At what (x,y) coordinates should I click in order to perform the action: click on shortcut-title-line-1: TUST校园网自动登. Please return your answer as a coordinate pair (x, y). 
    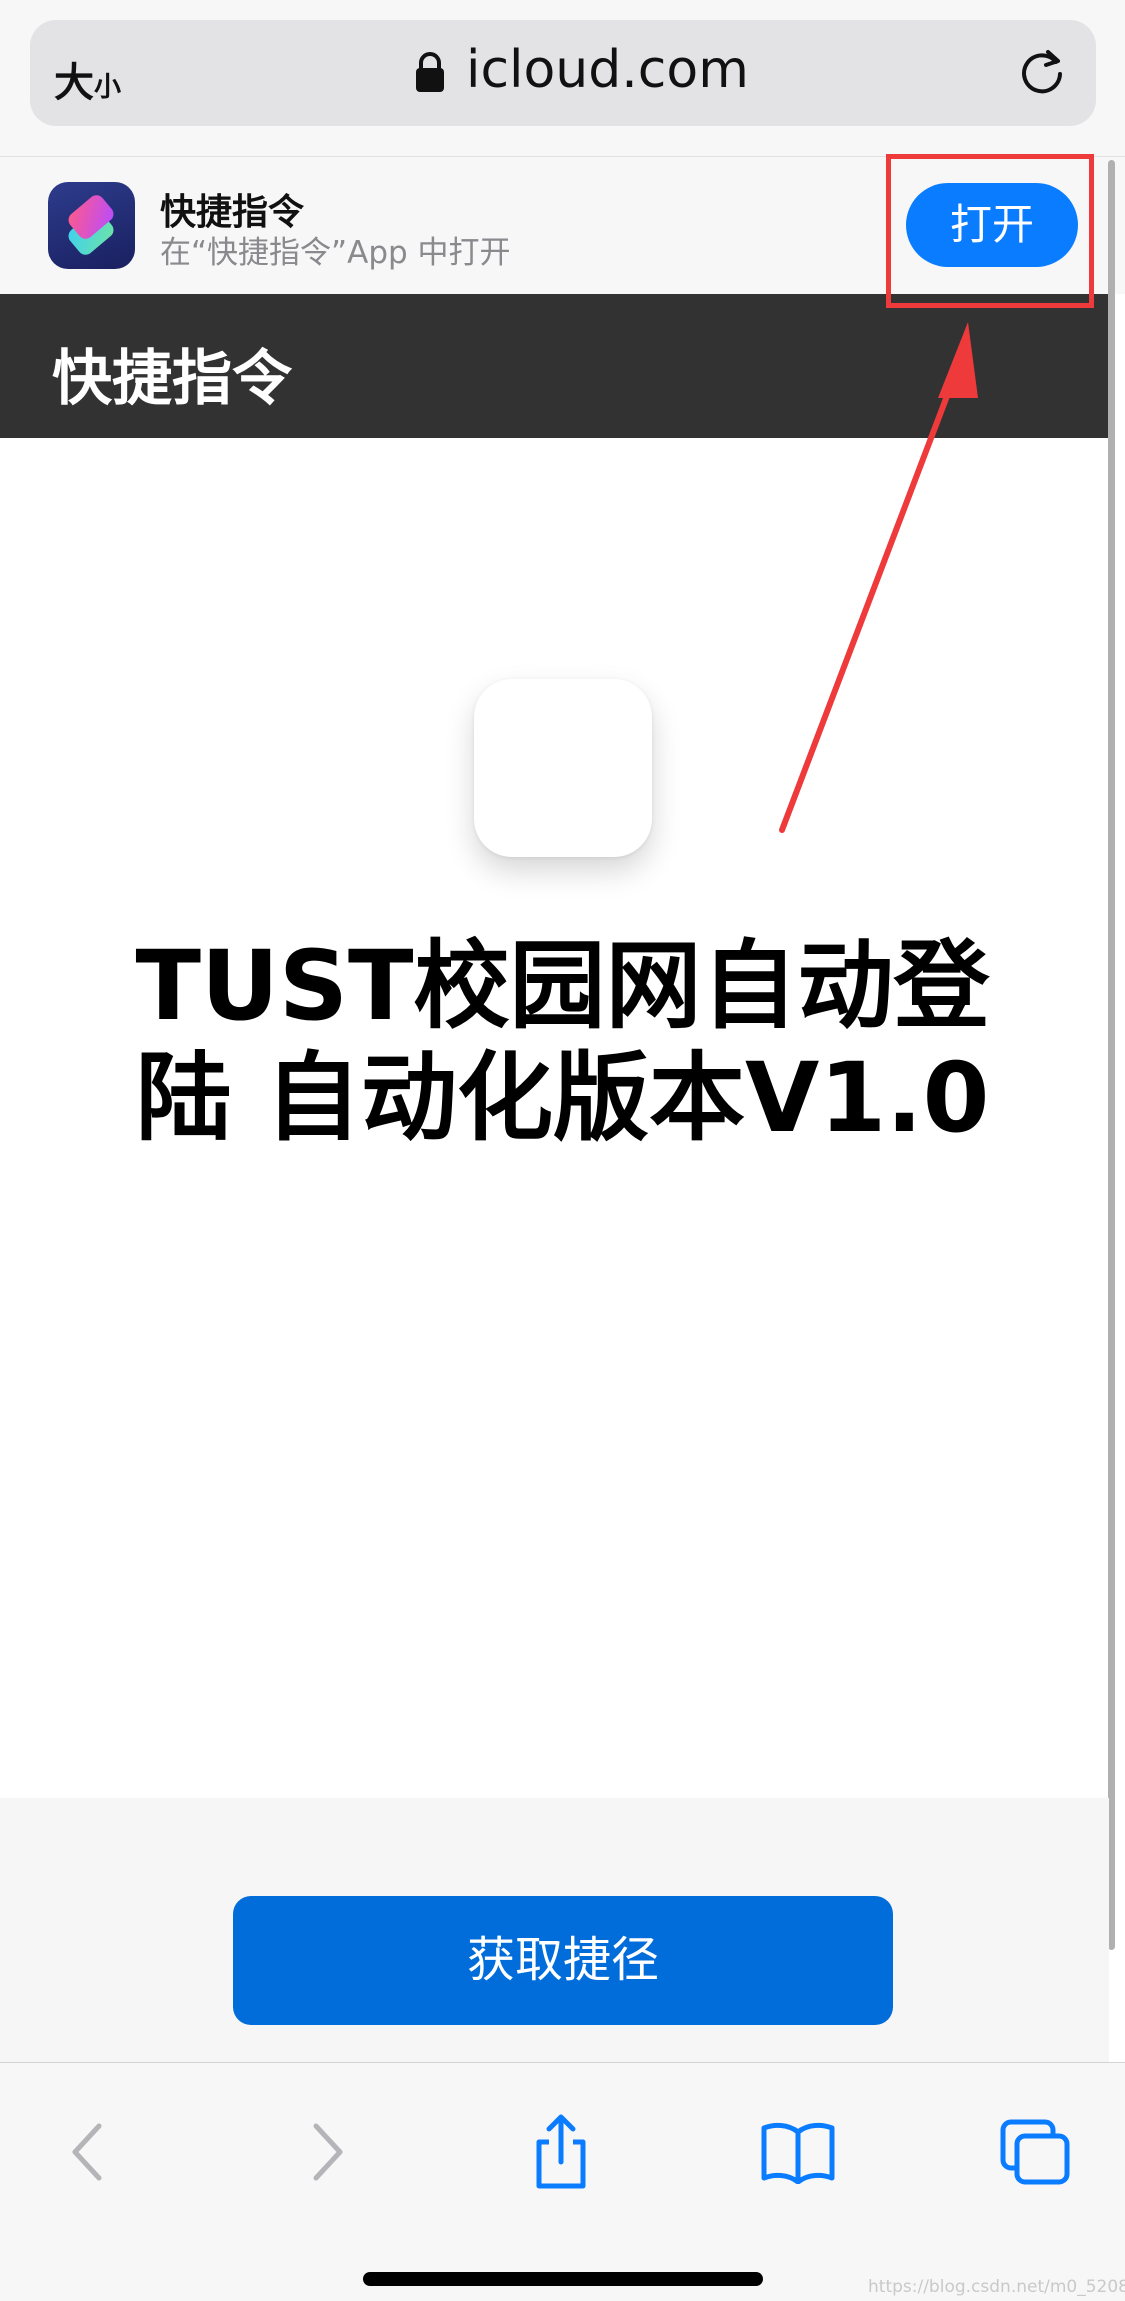
    Looking at the image, I should click on (562, 986).